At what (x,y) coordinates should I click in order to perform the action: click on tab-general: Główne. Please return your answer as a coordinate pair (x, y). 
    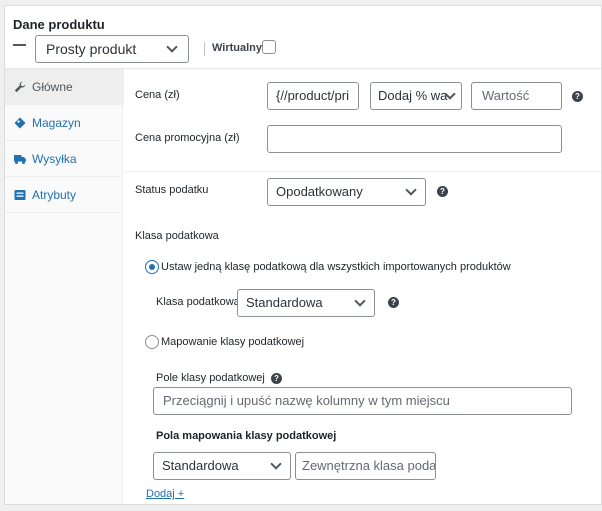
    Looking at the image, I should click on (64, 87).